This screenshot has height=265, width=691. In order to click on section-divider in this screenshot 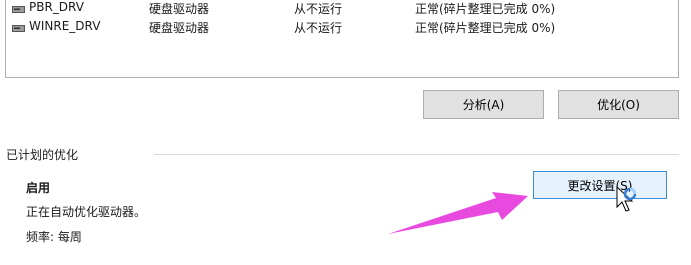, I will do `click(416, 154)`.